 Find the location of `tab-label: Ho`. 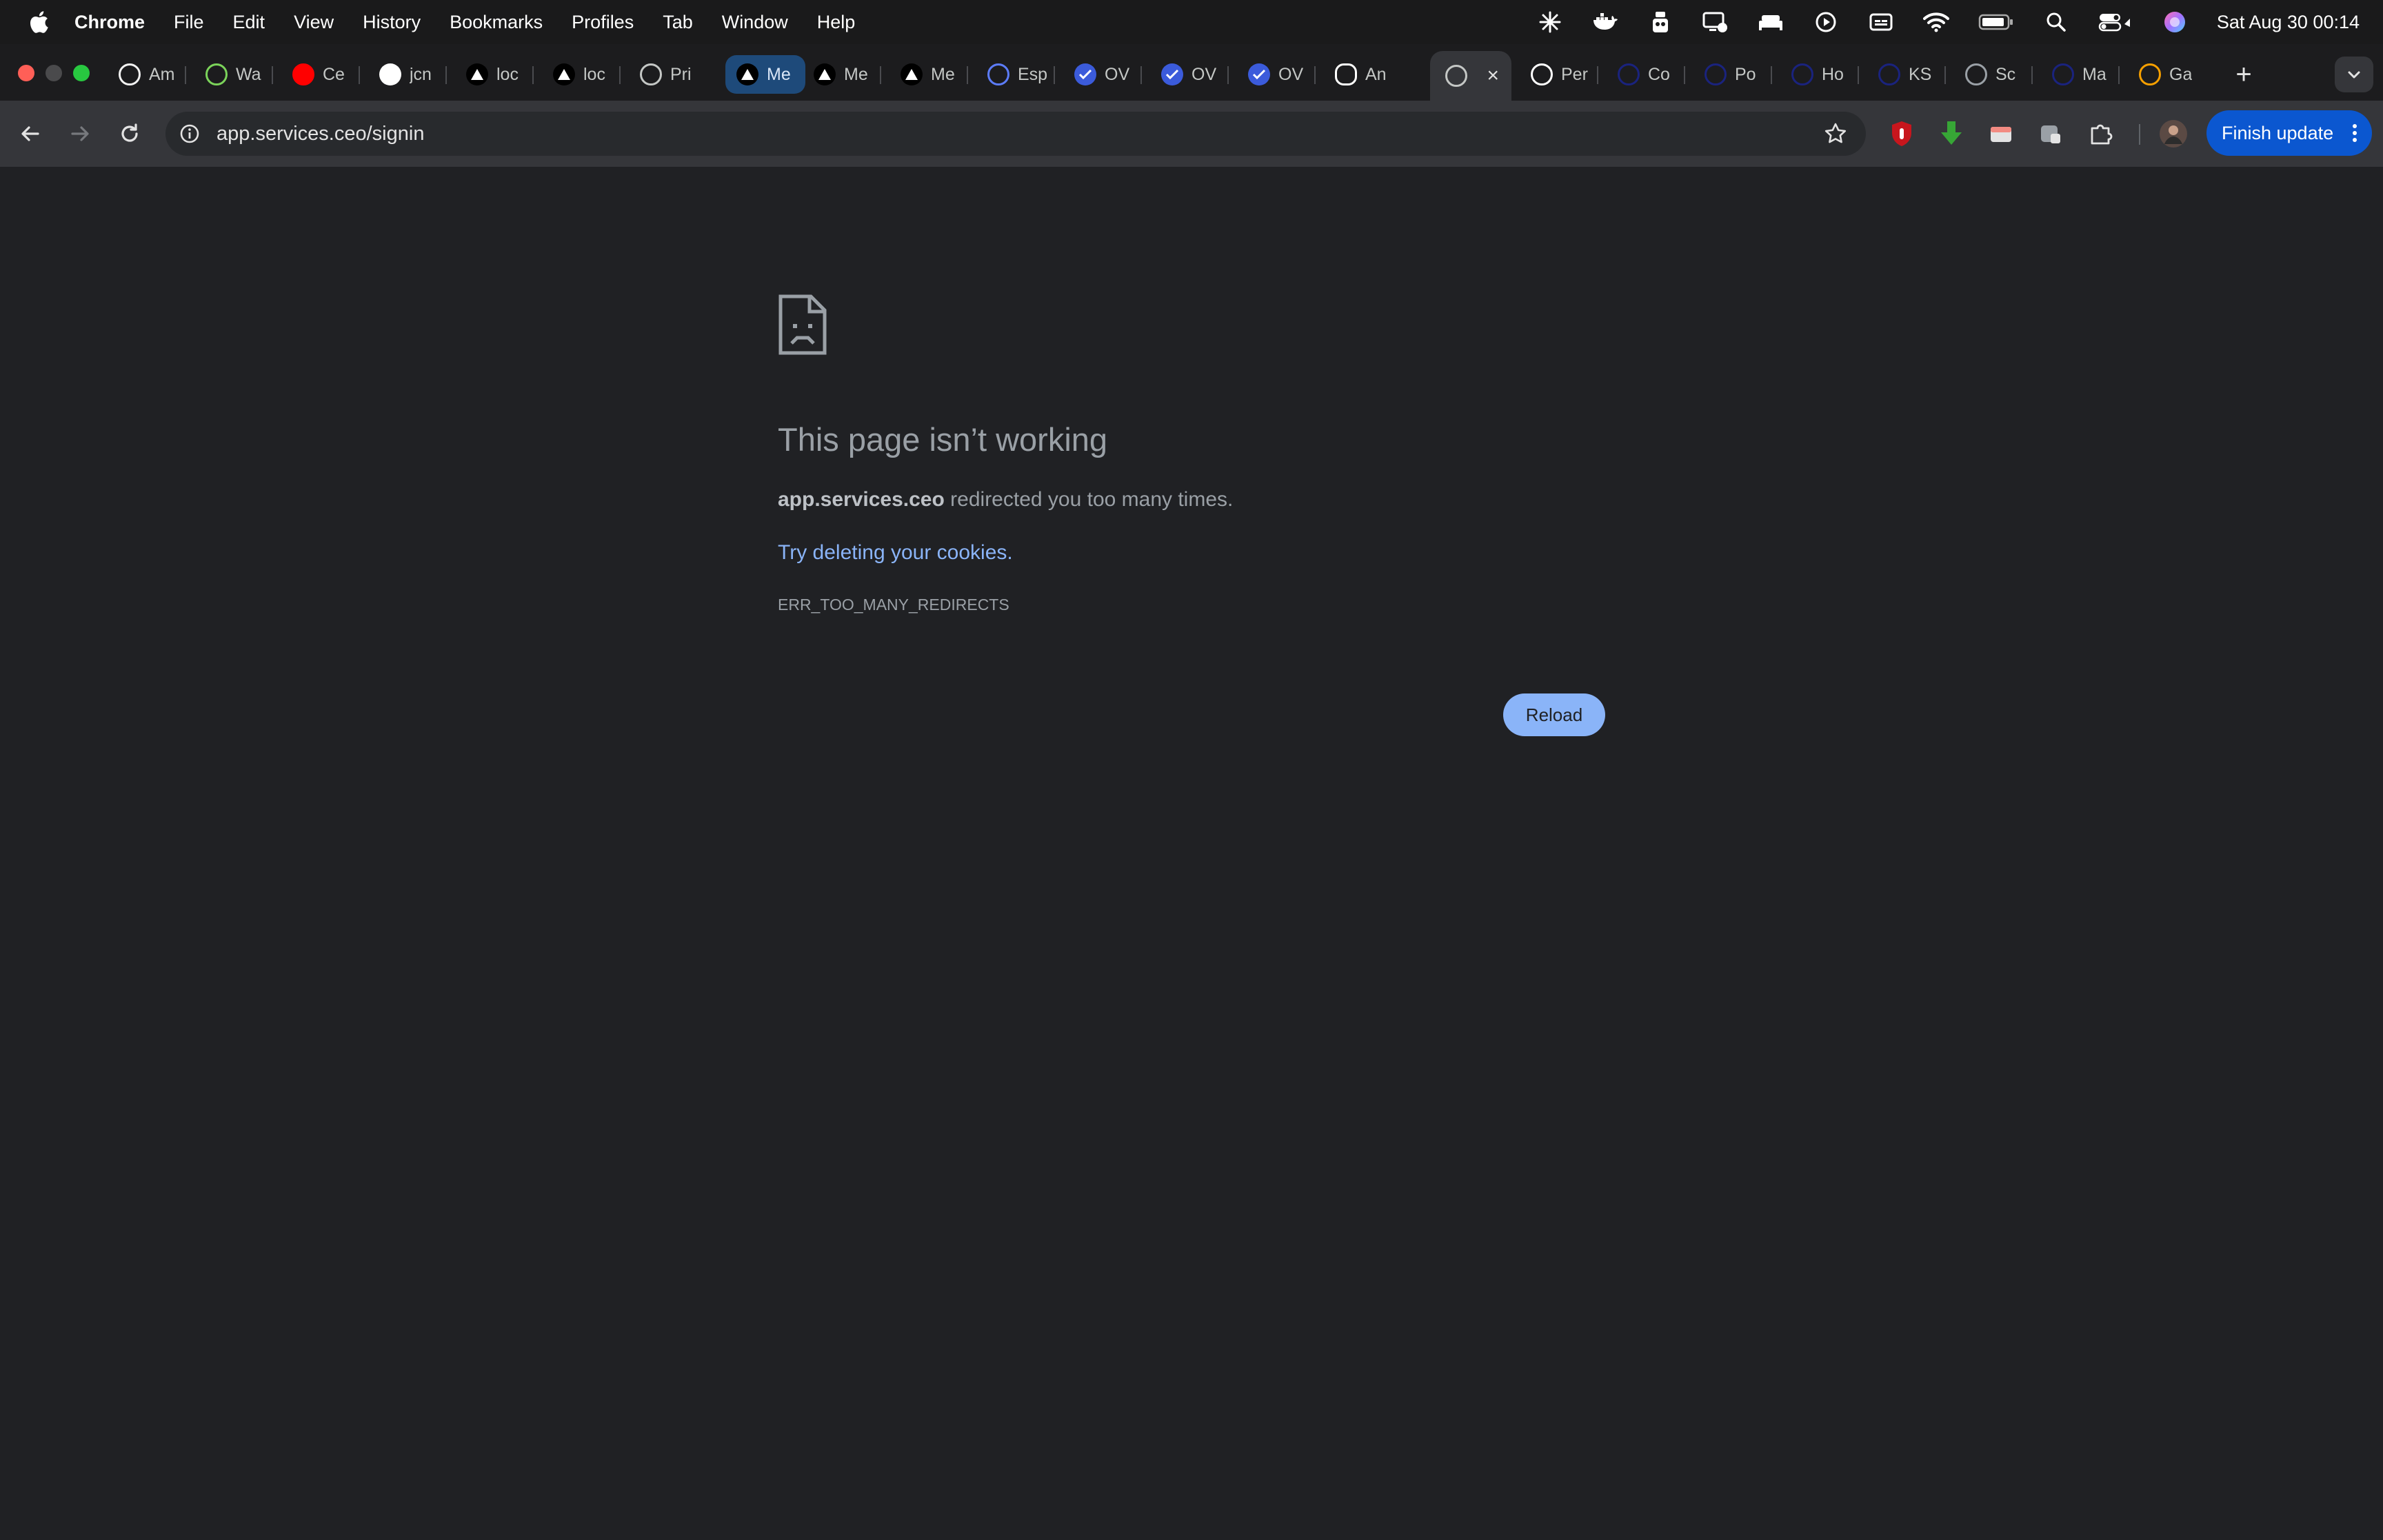

tab-label: Ho is located at coordinates (1833, 74).